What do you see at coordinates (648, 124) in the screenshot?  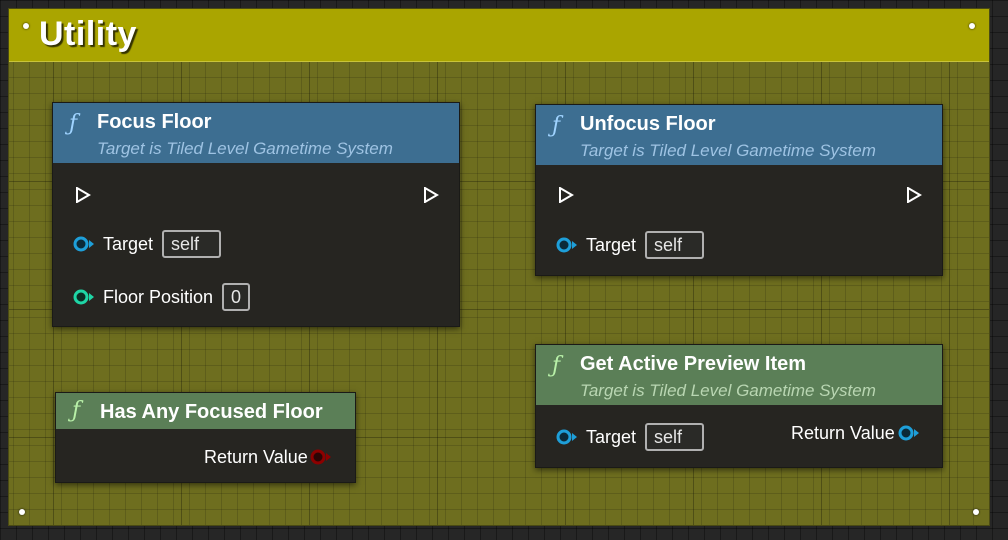 I see `node-title: Unfocus Floor` at bounding box center [648, 124].